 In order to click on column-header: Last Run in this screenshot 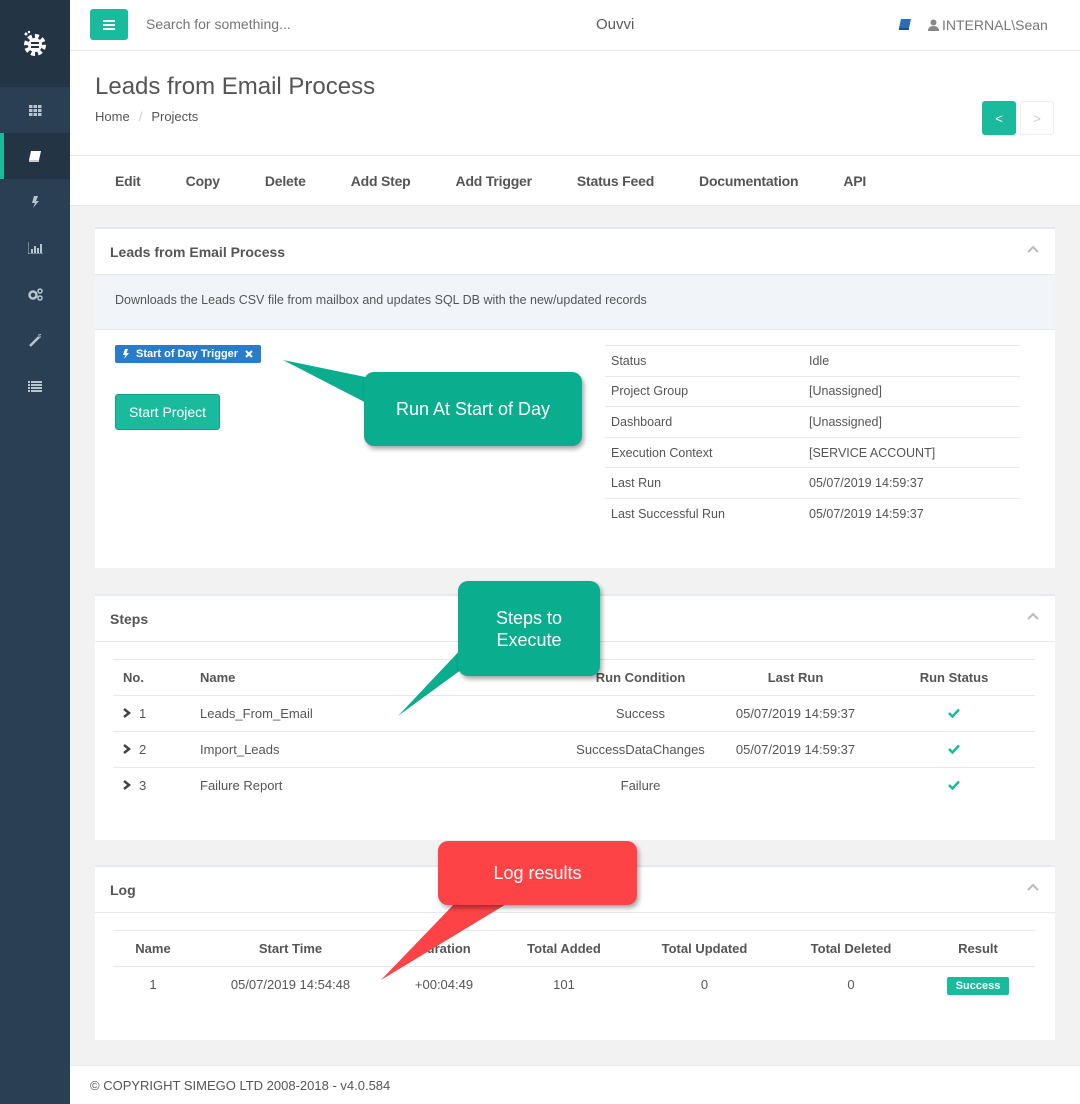, I will do `click(795, 677)`.